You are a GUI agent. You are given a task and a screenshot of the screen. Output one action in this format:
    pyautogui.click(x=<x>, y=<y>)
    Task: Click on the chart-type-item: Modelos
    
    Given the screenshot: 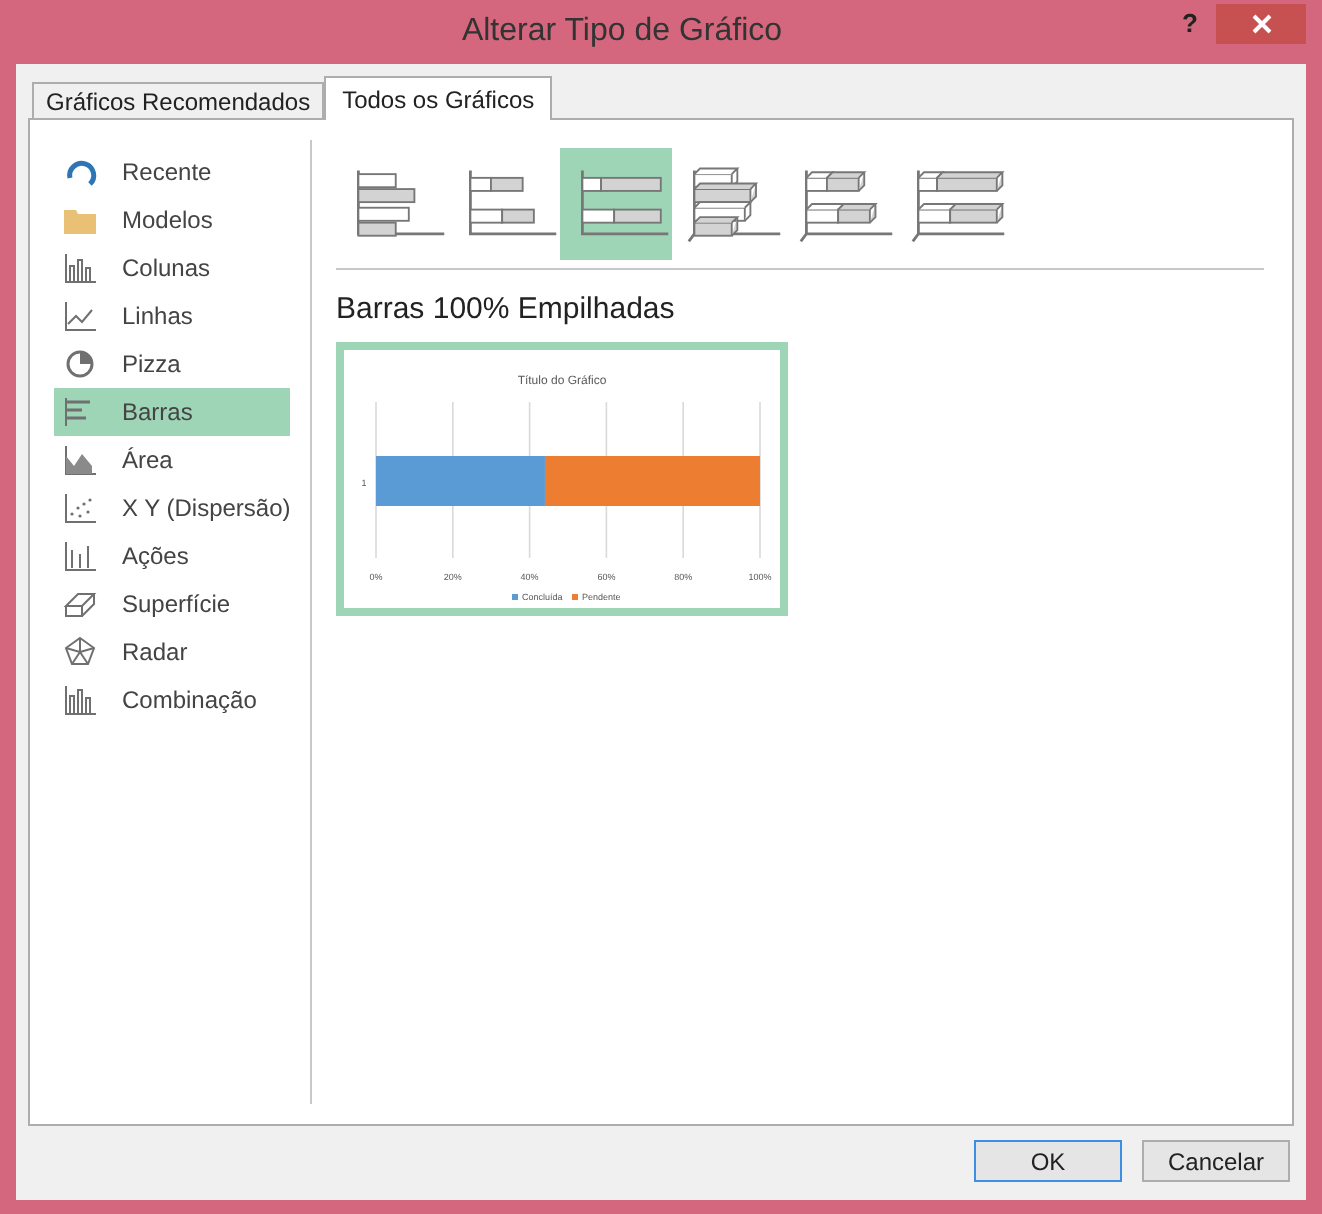 What is the action you would take?
    pyautogui.click(x=172, y=220)
    